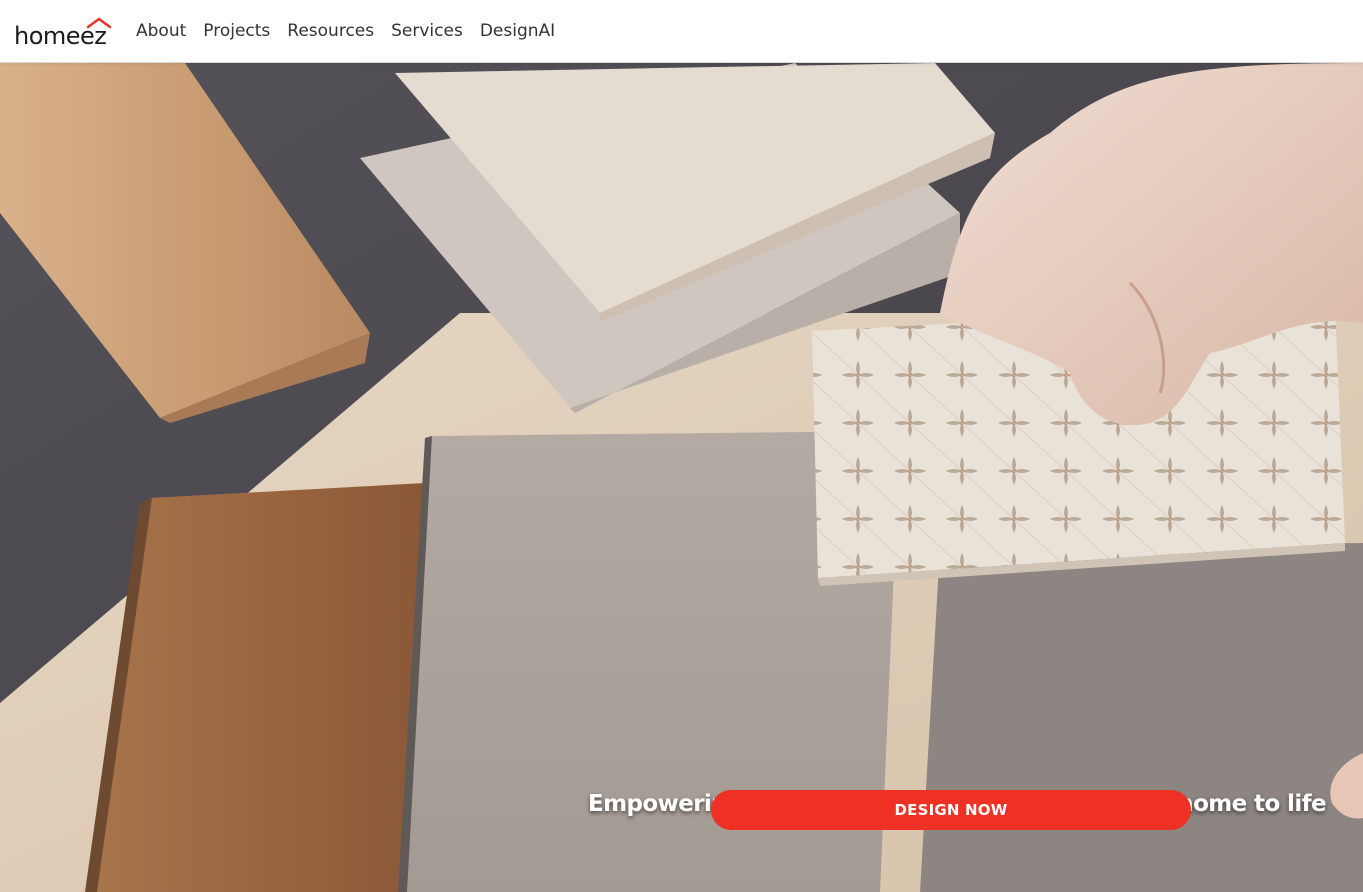 This screenshot has height=892, width=1363. What do you see at coordinates (236, 31) in the screenshot?
I see `nav-item-projects: Projects` at bounding box center [236, 31].